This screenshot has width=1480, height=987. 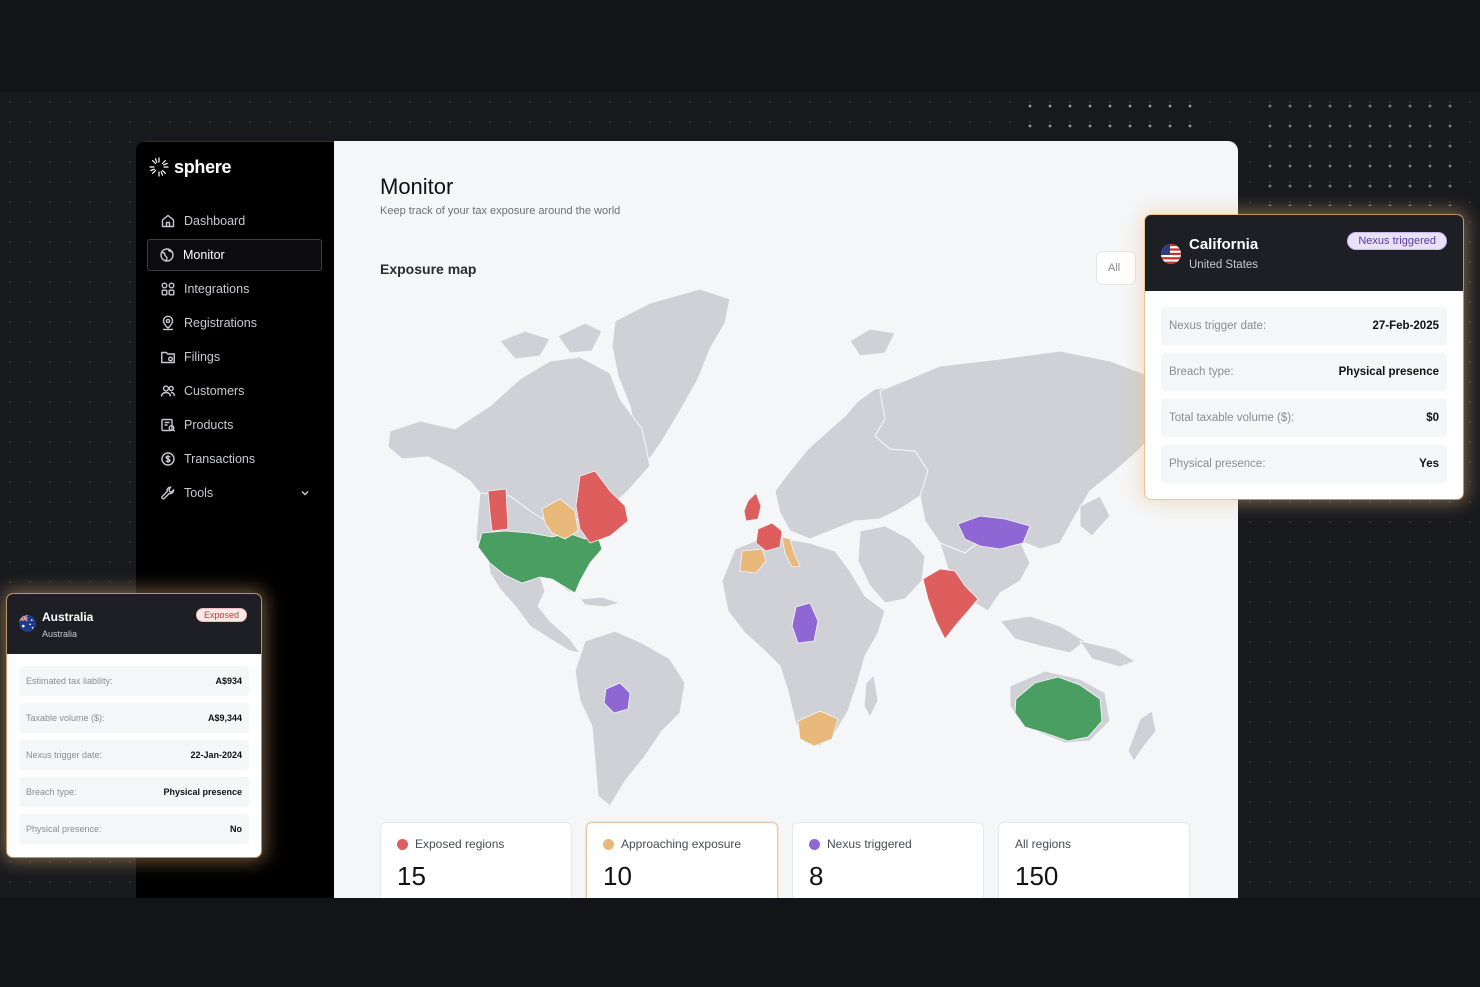 What do you see at coordinates (234, 493) in the screenshot?
I see `sidebar-item-tools: Tools` at bounding box center [234, 493].